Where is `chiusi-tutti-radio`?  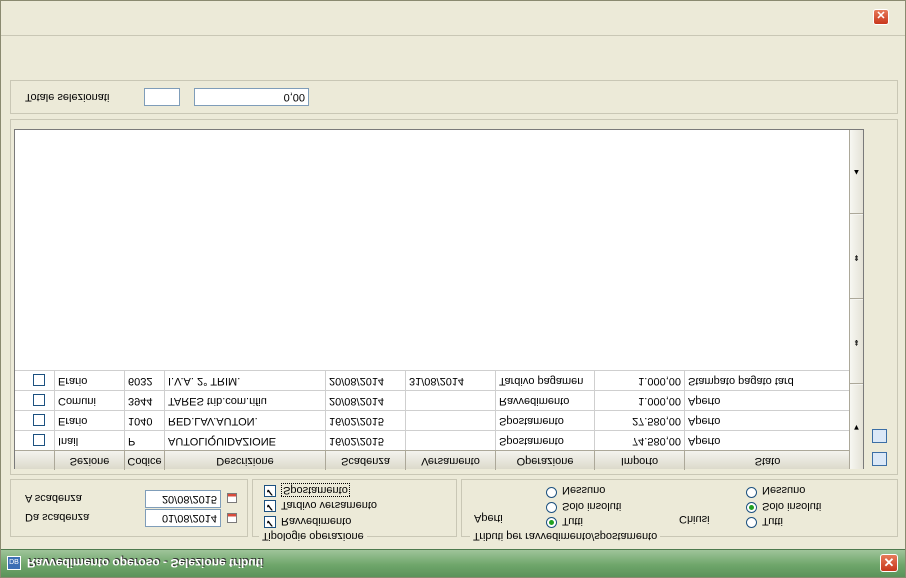
chiusi-tutti-radio is located at coordinates (751, 522).